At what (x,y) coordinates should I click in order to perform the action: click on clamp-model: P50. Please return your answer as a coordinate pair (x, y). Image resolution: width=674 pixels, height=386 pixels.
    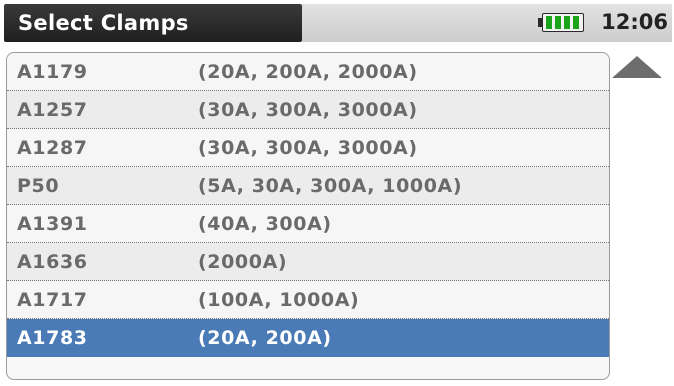
    Looking at the image, I should click on (38, 186).